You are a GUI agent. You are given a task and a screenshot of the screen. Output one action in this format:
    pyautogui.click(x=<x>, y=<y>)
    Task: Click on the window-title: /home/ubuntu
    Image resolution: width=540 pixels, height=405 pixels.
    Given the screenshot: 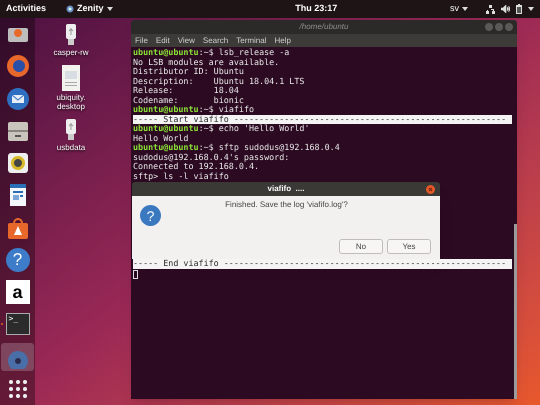 What is the action you would take?
    pyautogui.click(x=324, y=27)
    